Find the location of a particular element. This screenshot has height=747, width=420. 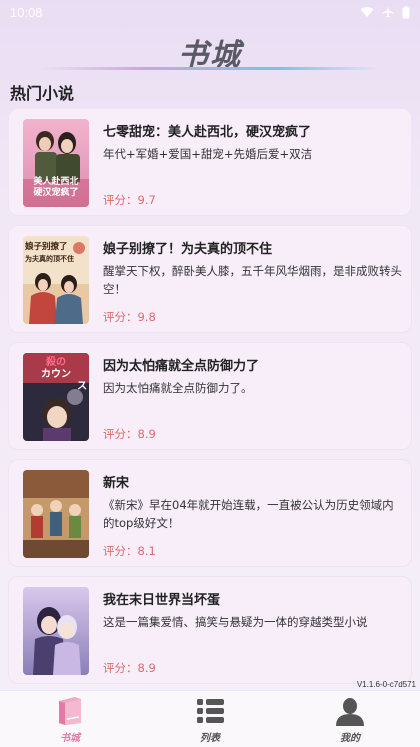

status-time: 10:08 is located at coordinates (26, 12).